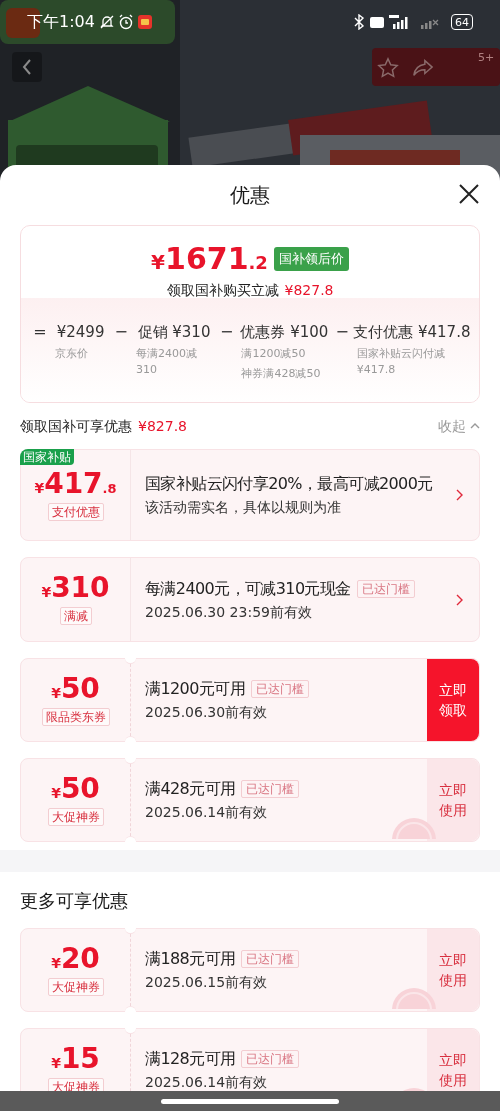  I want to click on section-title: 更多可享优惠, so click(74, 900).